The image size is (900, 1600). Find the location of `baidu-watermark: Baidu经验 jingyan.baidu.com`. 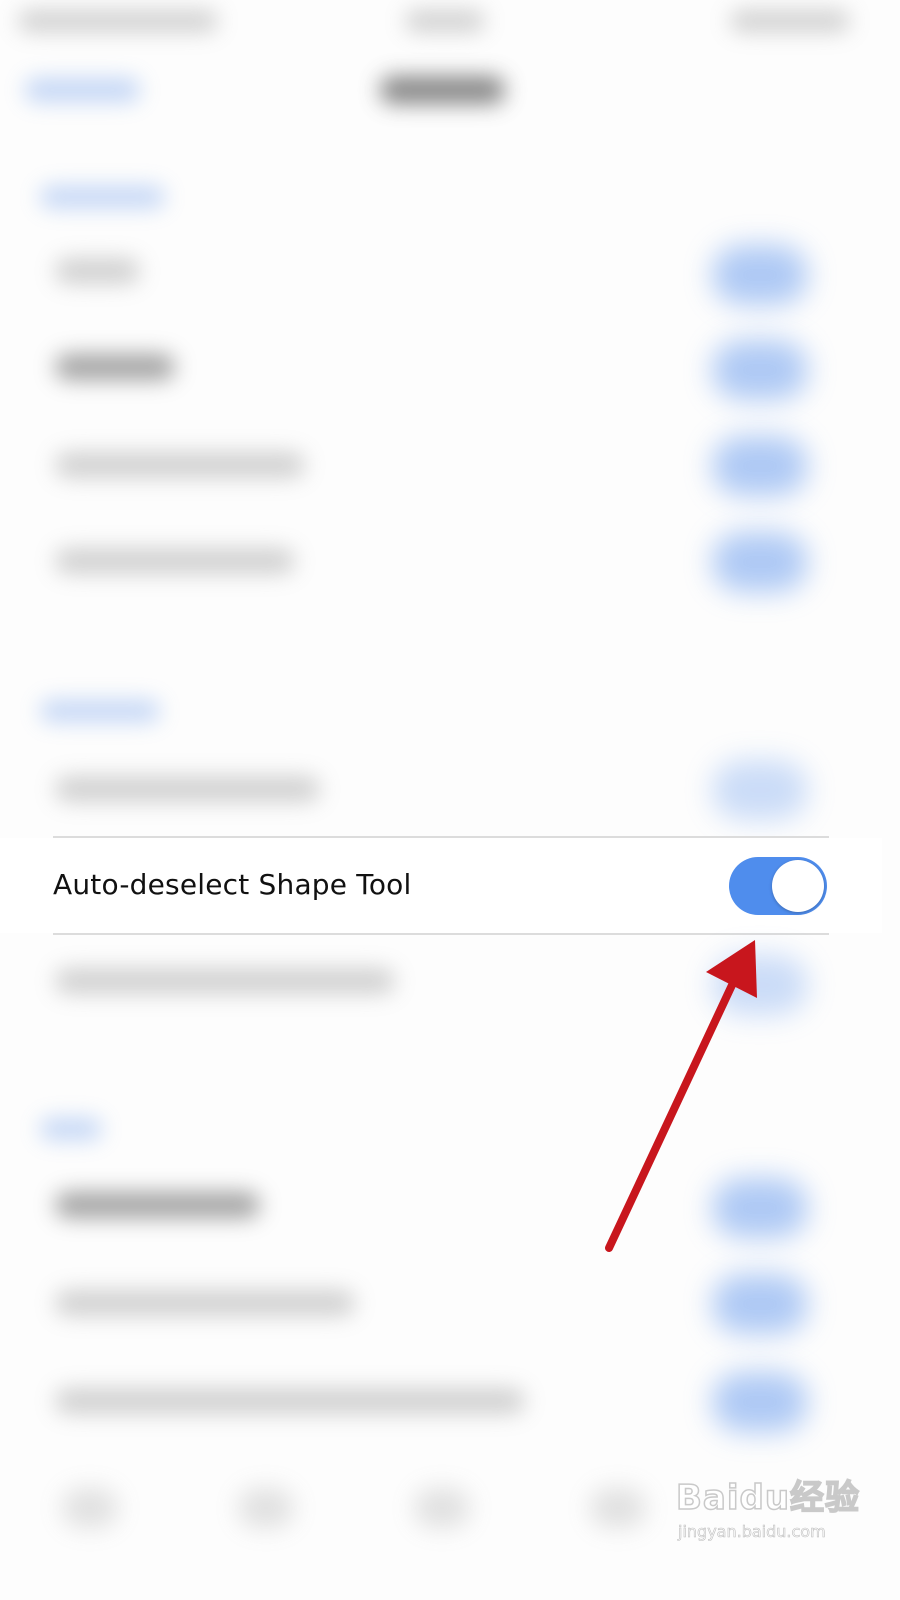

baidu-watermark: Baidu经验 jingyan.baidu.com is located at coordinates (767, 1510).